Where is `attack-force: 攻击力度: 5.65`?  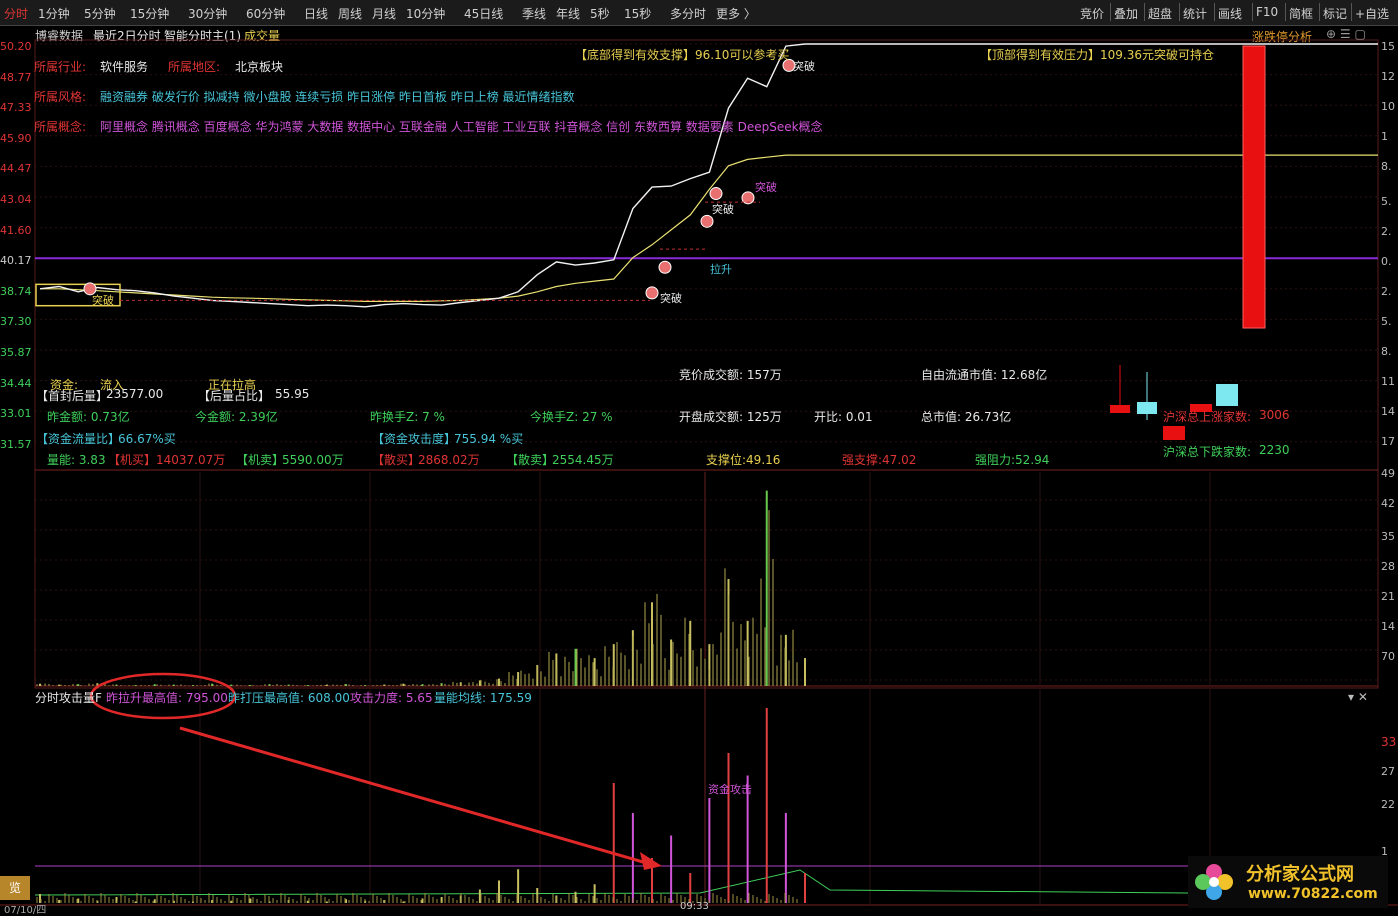
attack-force: 攻击力度: 5.65 is located at coordinates (391, 698).